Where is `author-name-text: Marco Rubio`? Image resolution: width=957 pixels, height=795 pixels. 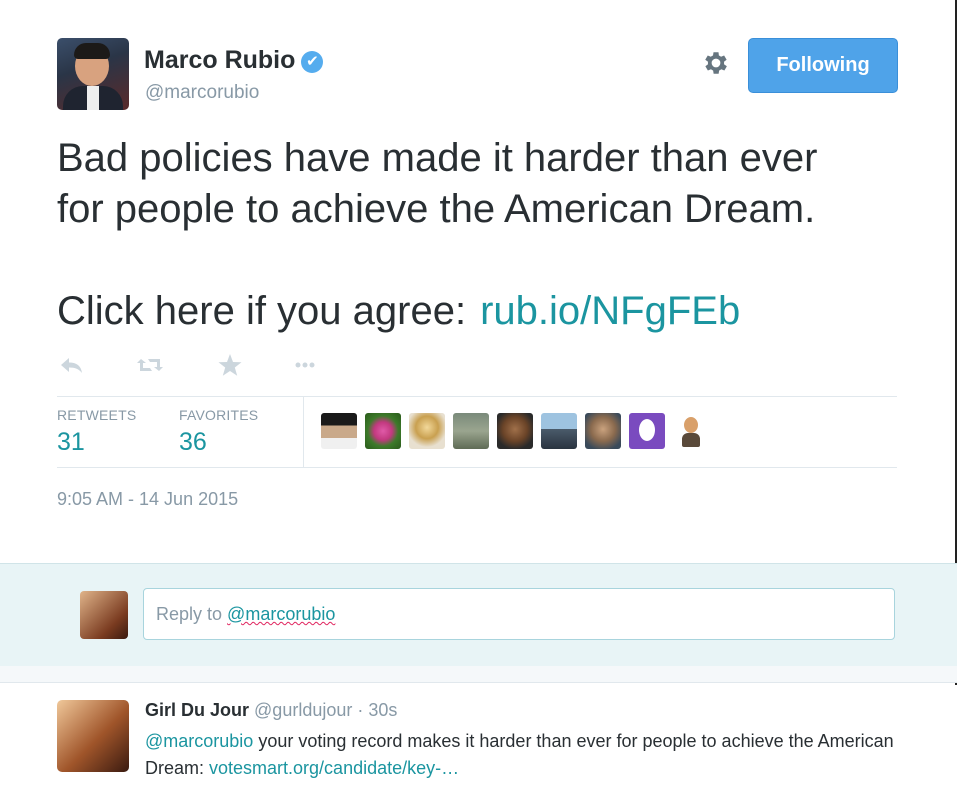
author-name-text: Marco Rubio is located at coordinates (219, 60).